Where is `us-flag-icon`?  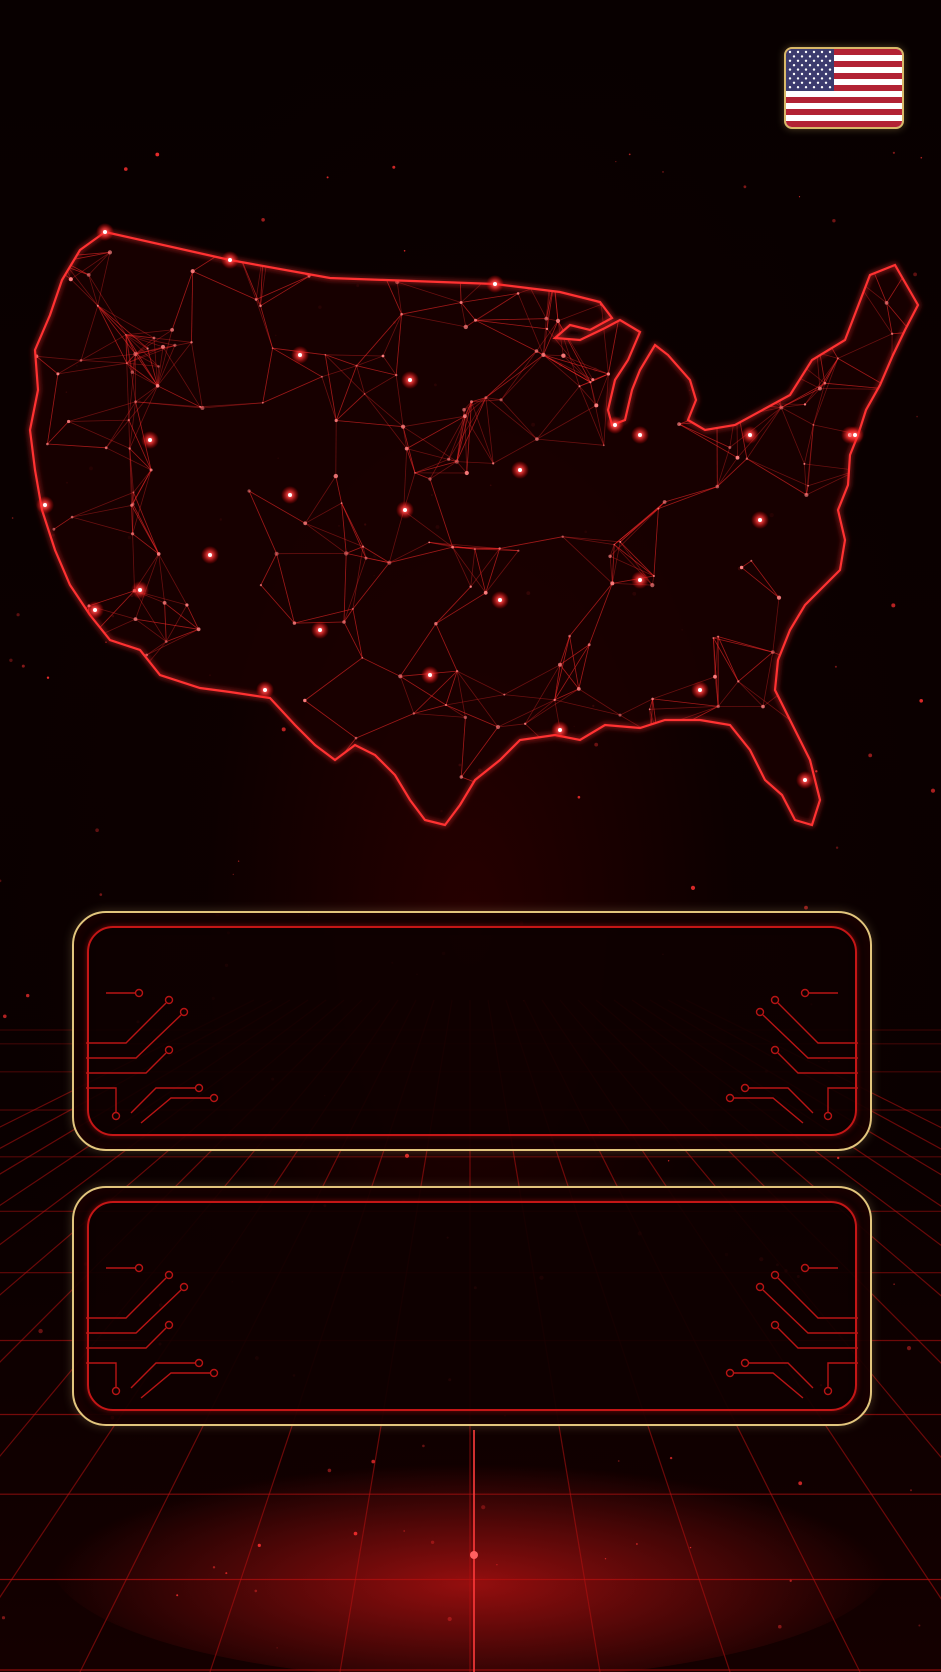
us-flag-icon is located at coordinates (844, 88).